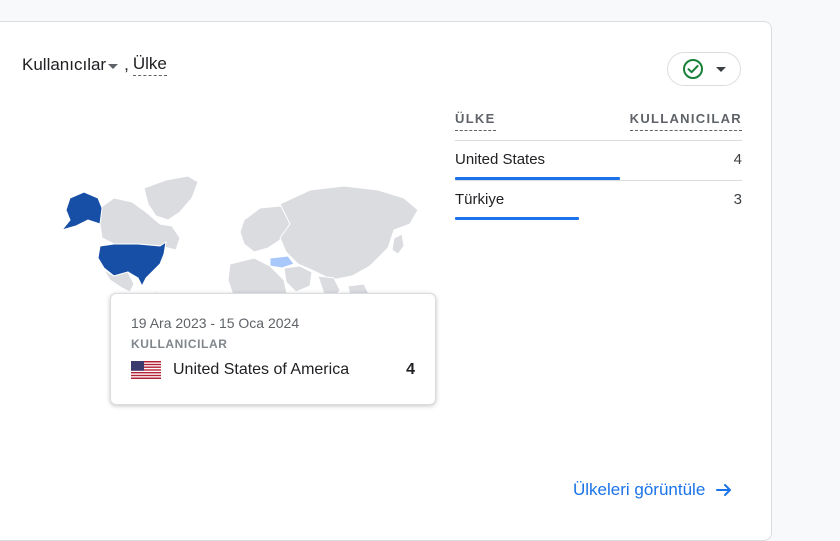  I want to click on row-users: 4, so click(737, 159).